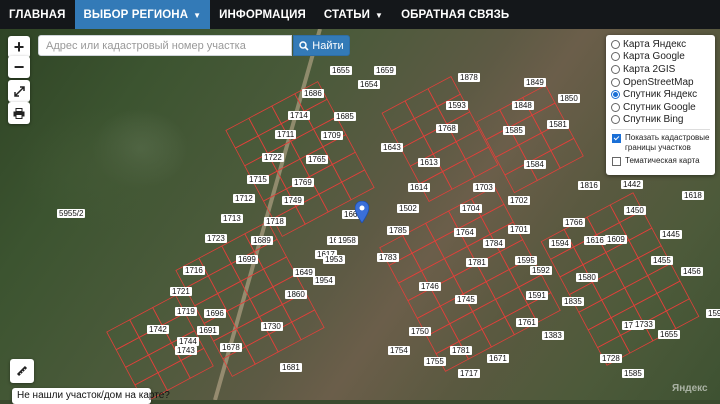 The image size is (720, 404). I want to click on plot-number-label: 1953, so click(334, 259).